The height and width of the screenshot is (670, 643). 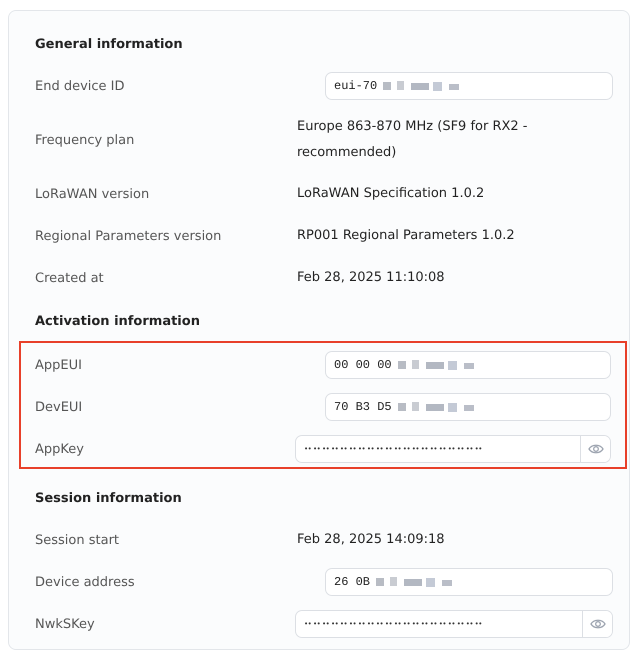 I want to click on field-value: Feb 28, 2025 11:10:08, so click(x=371, y=278).